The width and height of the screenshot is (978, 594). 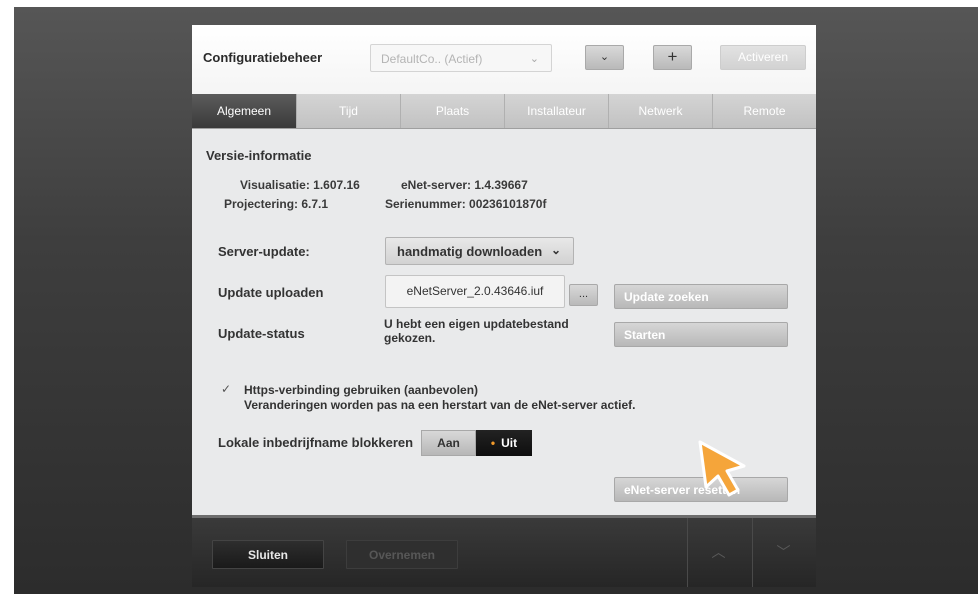 What do you see at coordinates (316, 442) in the screenshot?
I see `local-block-label: Lokale inbedrijfname blokkeren` at bounding box center [316, 442].